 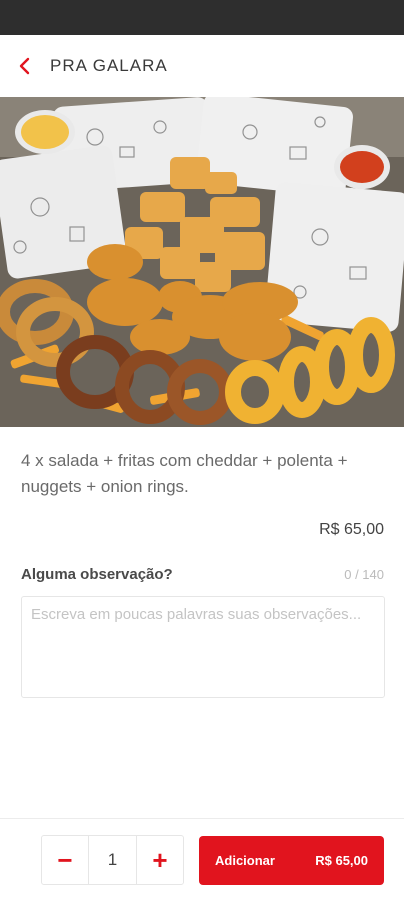 I want to click on decrease-quantity-button: −, so click(x=65, y=860).